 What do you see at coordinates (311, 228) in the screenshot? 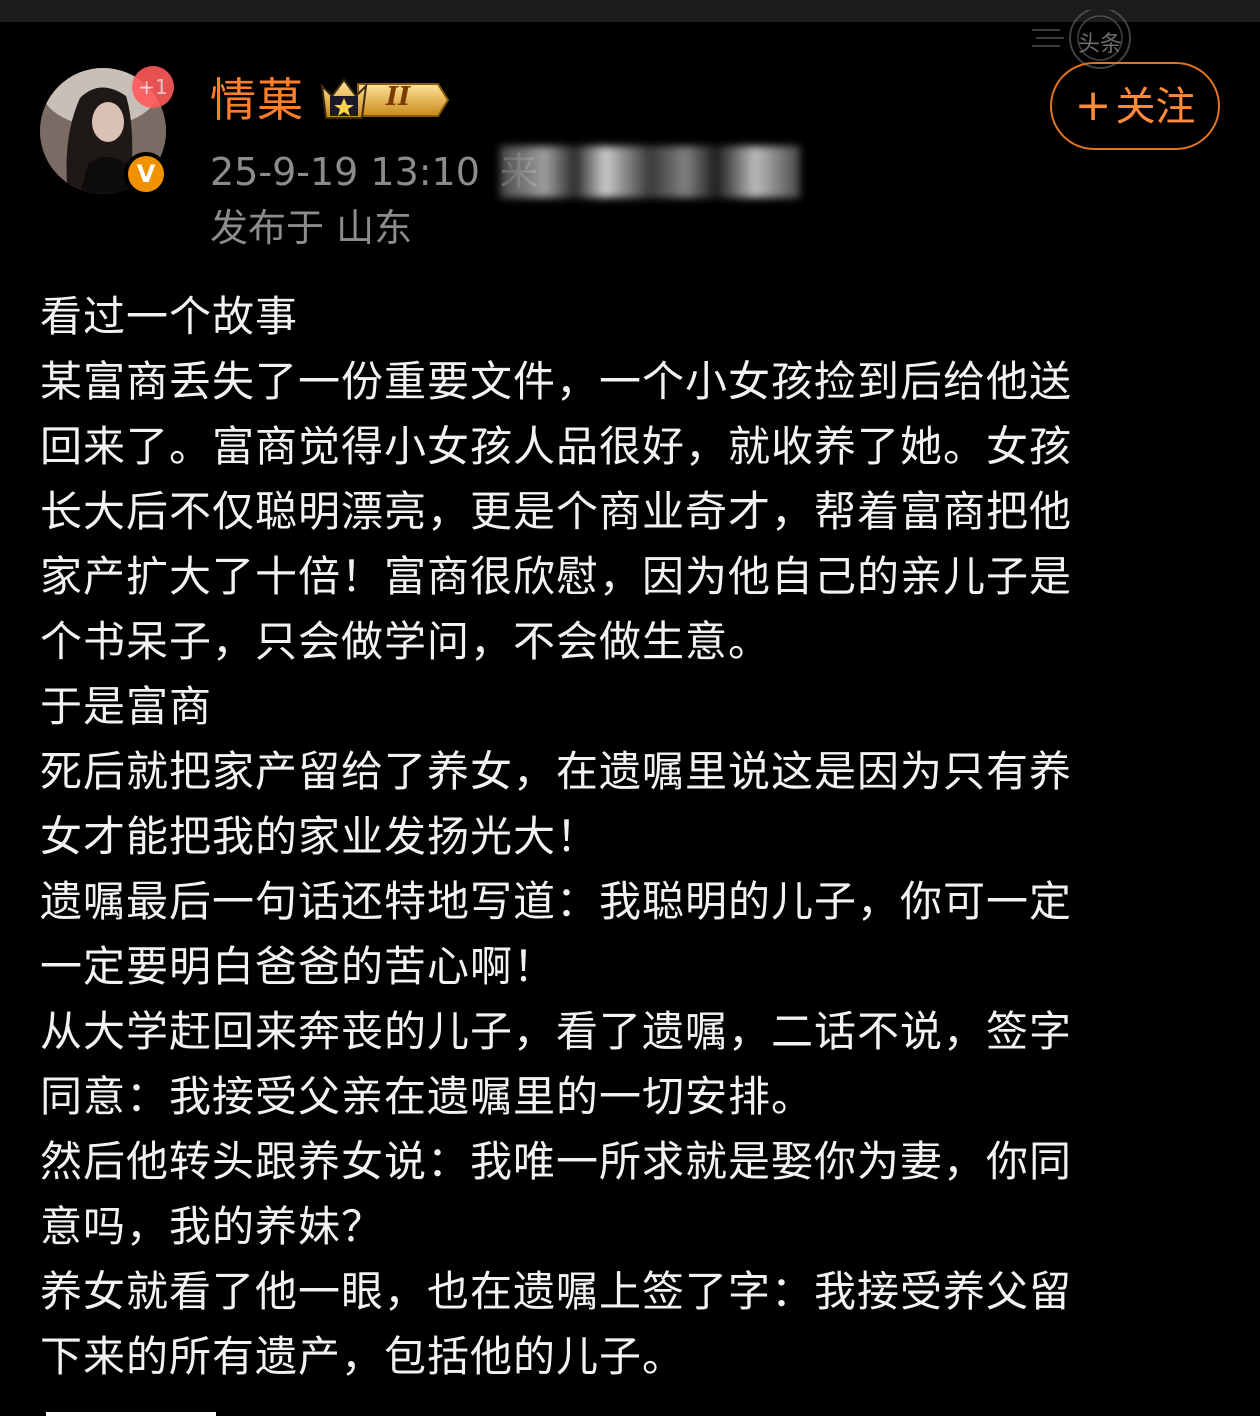
I see `post-location: 发布于 山东` at bounding box center [311, 228].